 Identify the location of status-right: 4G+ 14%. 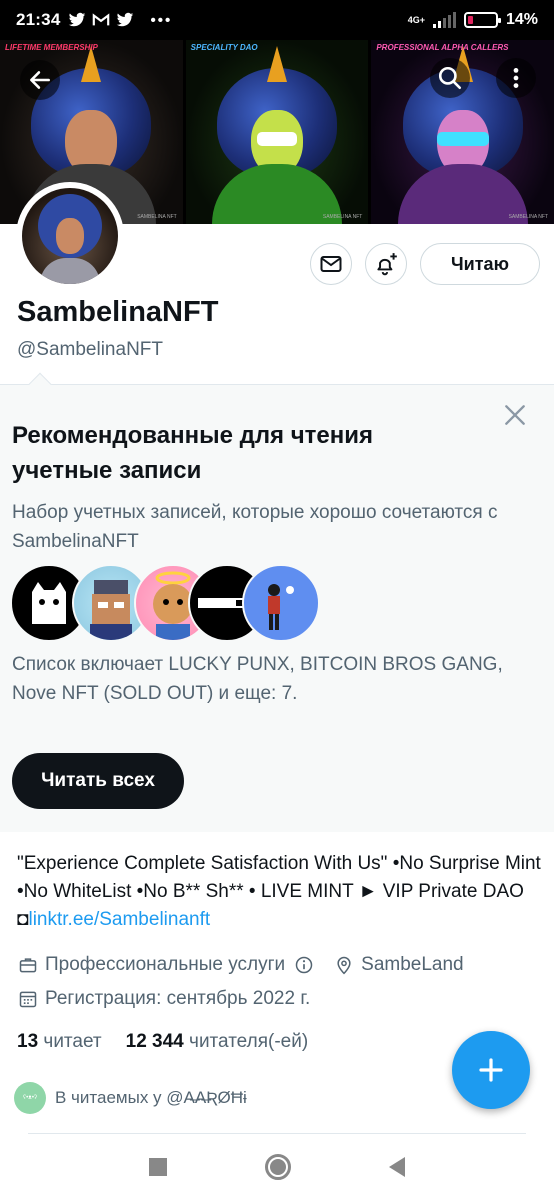
(473, 20).